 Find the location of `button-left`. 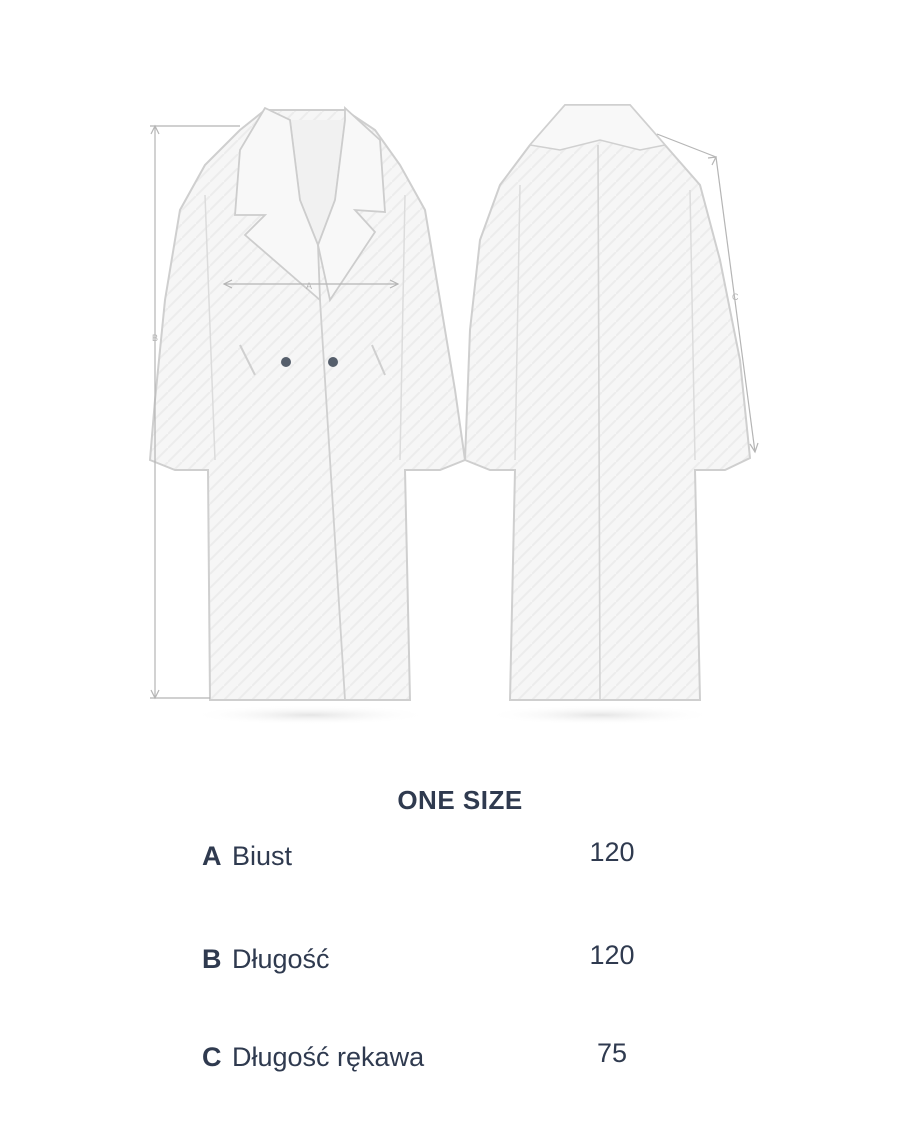

button-left is located at coordinates (286, 362).